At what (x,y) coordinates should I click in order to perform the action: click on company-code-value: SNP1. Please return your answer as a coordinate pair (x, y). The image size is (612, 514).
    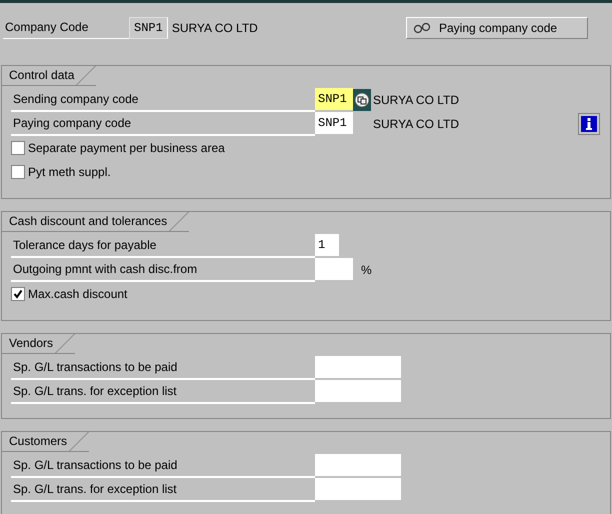
    Looking at the image, I should click on (148, 28).